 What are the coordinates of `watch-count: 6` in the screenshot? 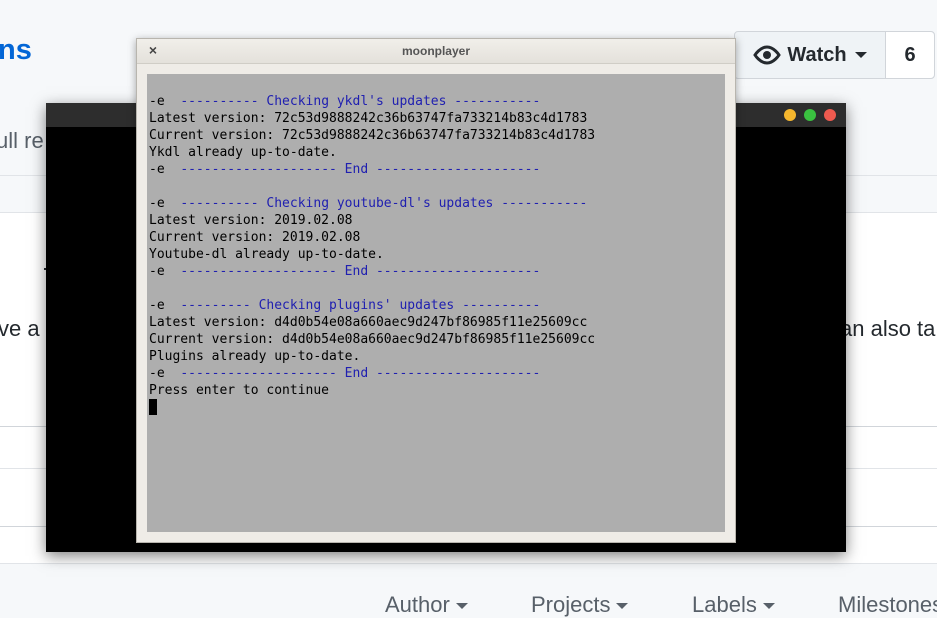 It's located at (910, 55).